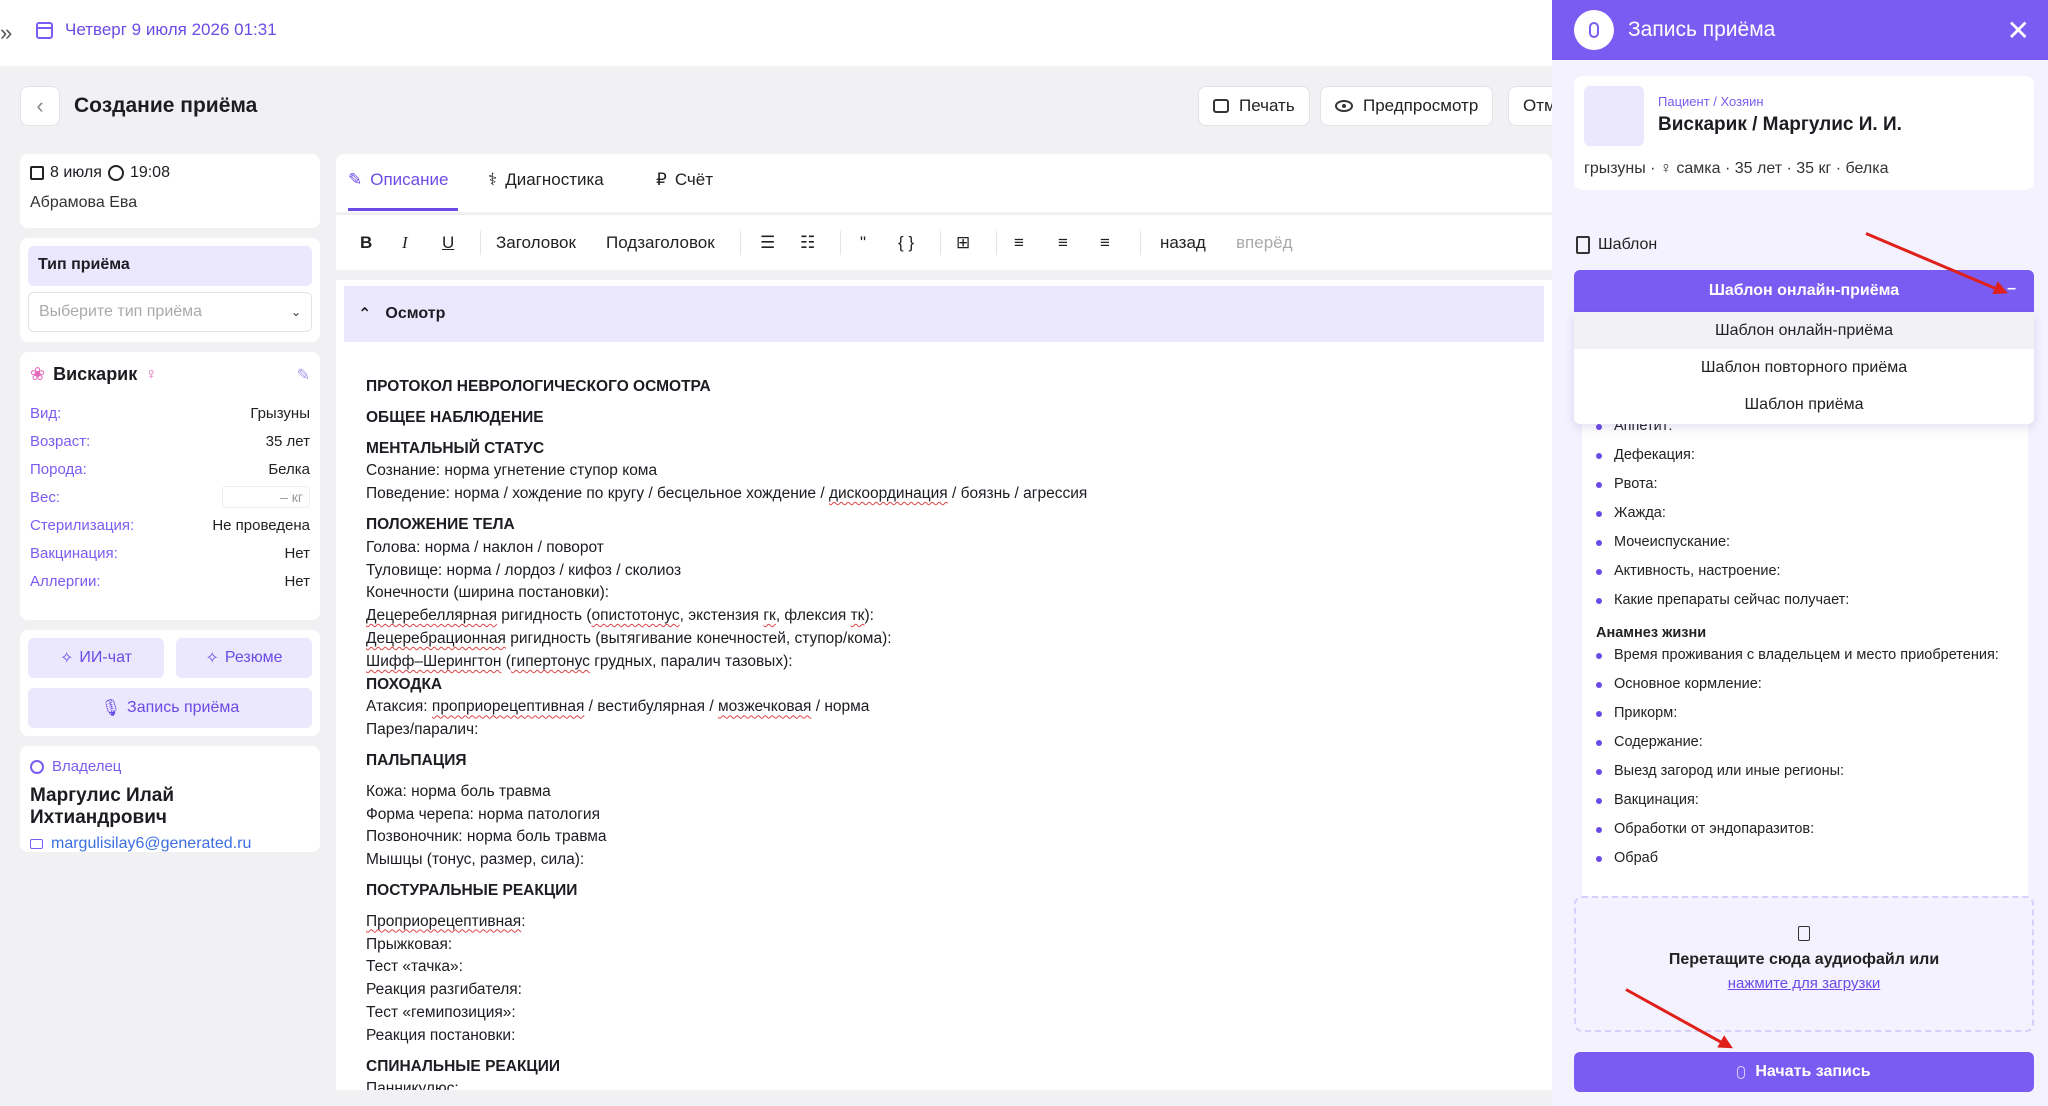 This screenshot has height=1106, width=2048. Describe the element at coordinates (1019, 243) in the screenshot. I see `align-left-icon: ≡` at that location.